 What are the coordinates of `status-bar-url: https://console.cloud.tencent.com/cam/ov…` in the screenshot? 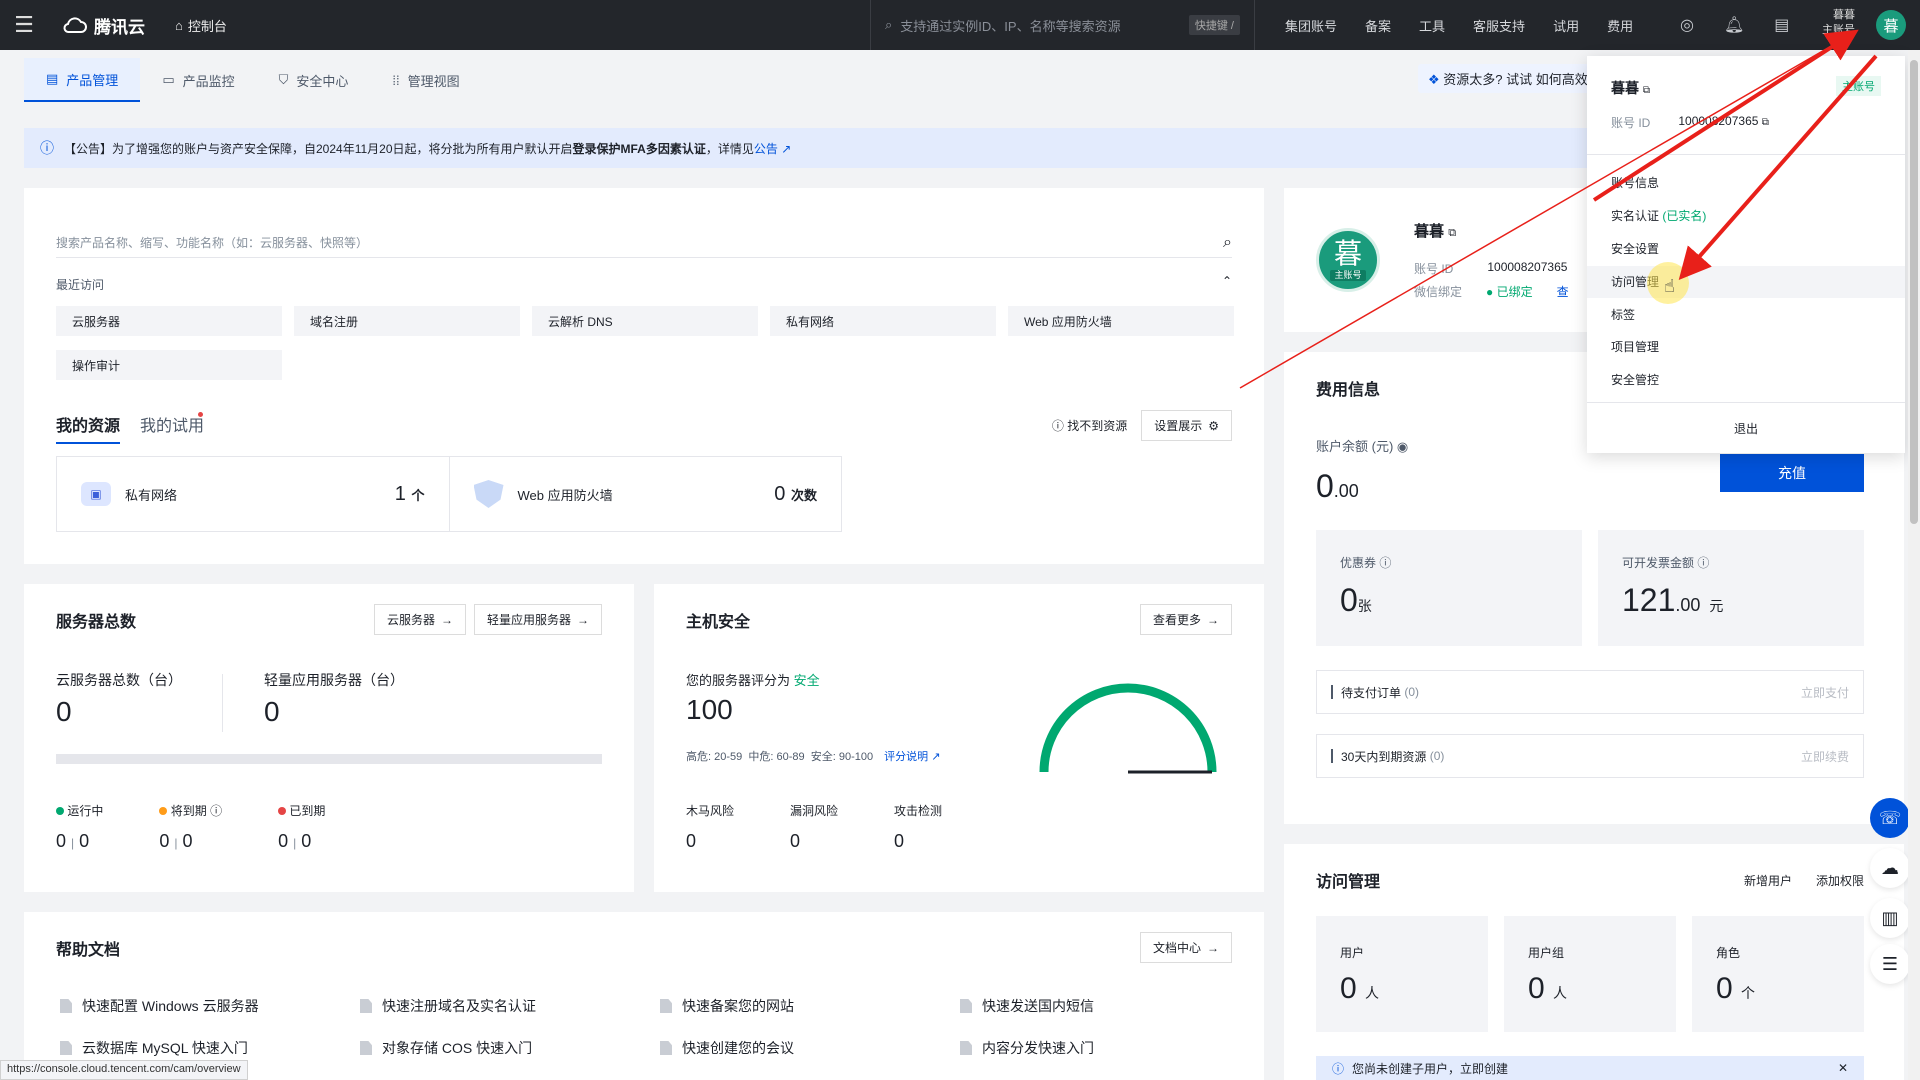 It's located at (124, 1070).